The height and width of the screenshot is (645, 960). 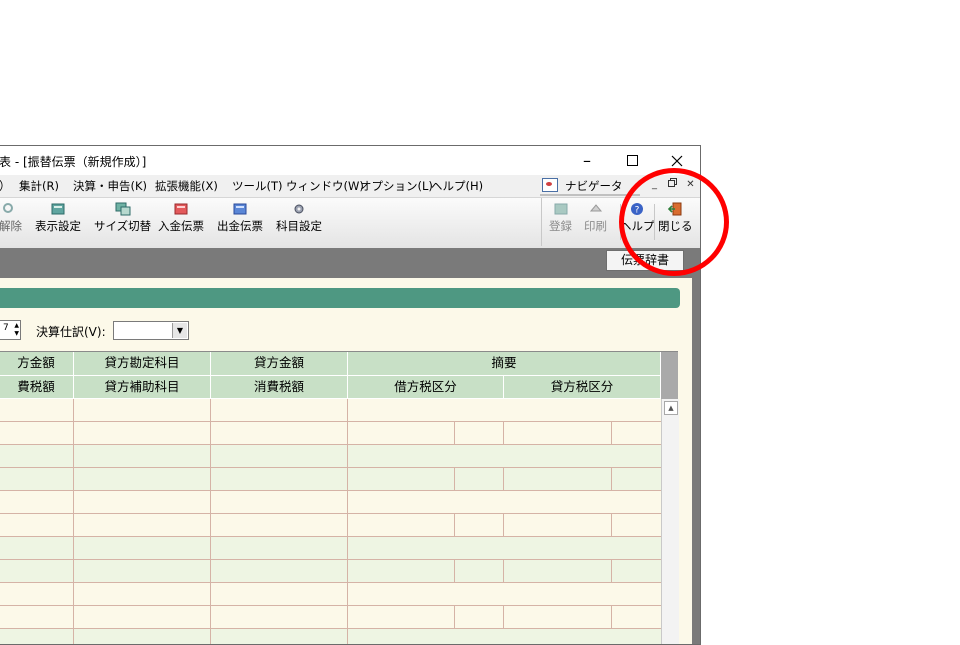 What do you see at coordinates (6, 328) in the screenshot?
I see `spinner-value: 7` at bounding box center [6, 328].